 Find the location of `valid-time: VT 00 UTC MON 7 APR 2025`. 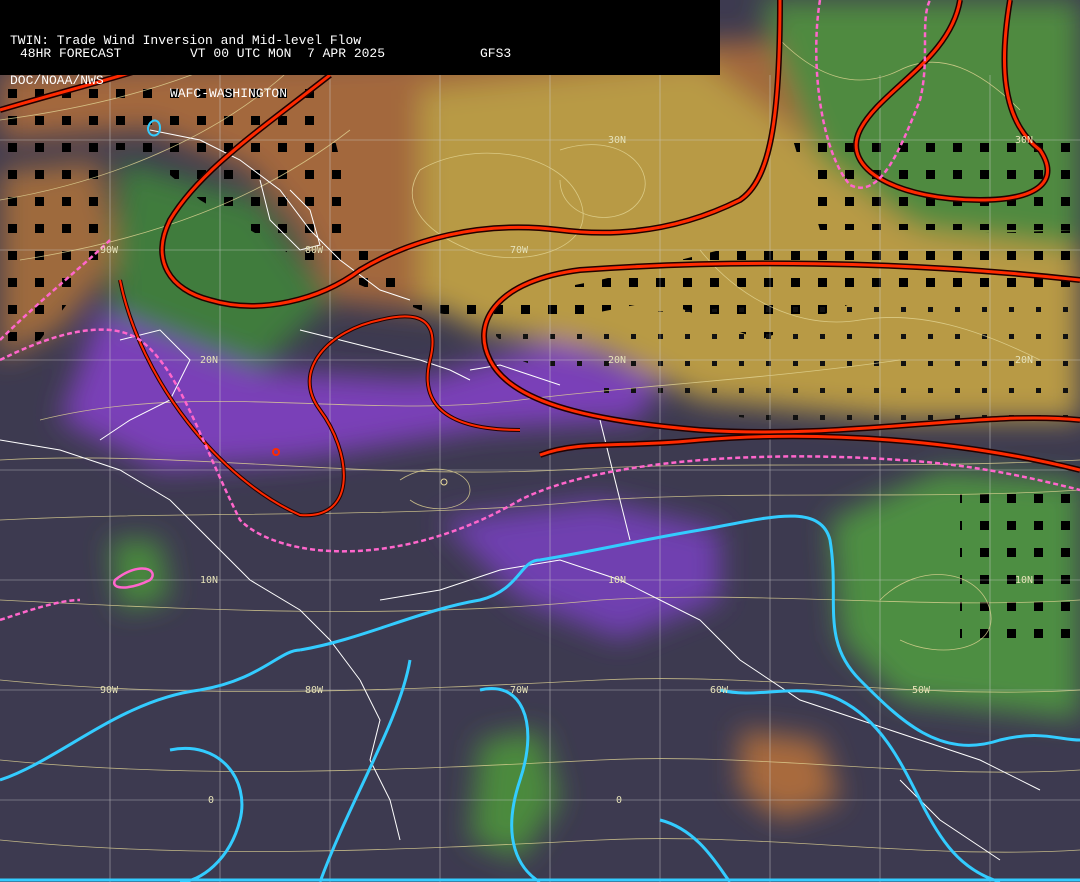

valid-time: VT 00 UTC MON 7 APR 2025 is located at coordinates (288, 53).